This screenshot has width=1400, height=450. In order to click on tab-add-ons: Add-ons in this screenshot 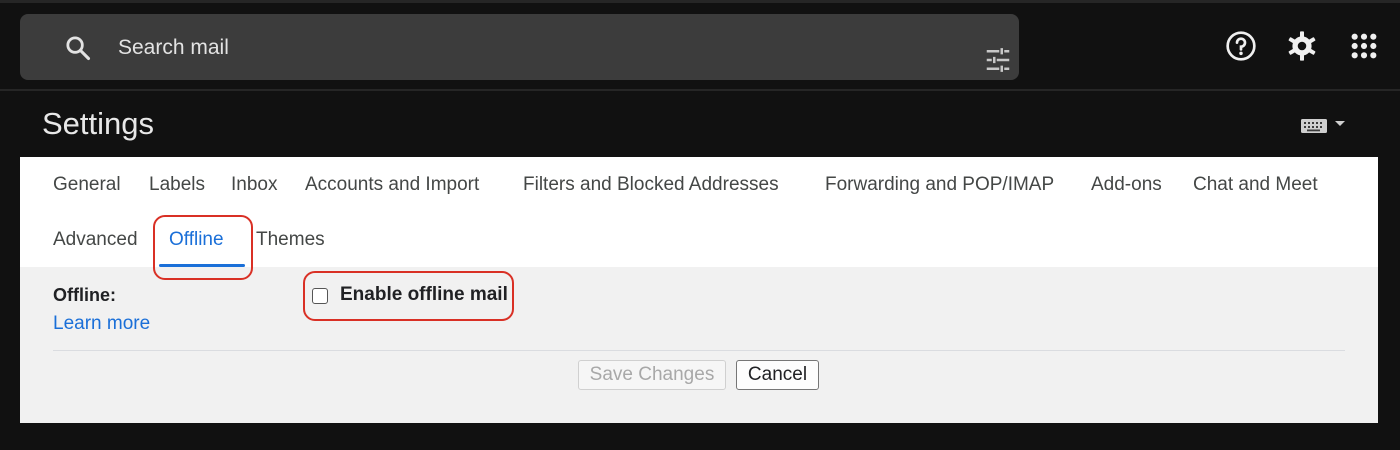, I will do `click(1126, 185)`.